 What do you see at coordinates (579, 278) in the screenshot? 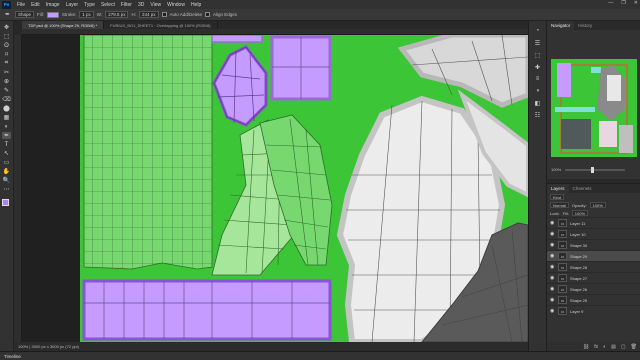
I see `layer-name: Shape 27` at bounding box center [579, 278].